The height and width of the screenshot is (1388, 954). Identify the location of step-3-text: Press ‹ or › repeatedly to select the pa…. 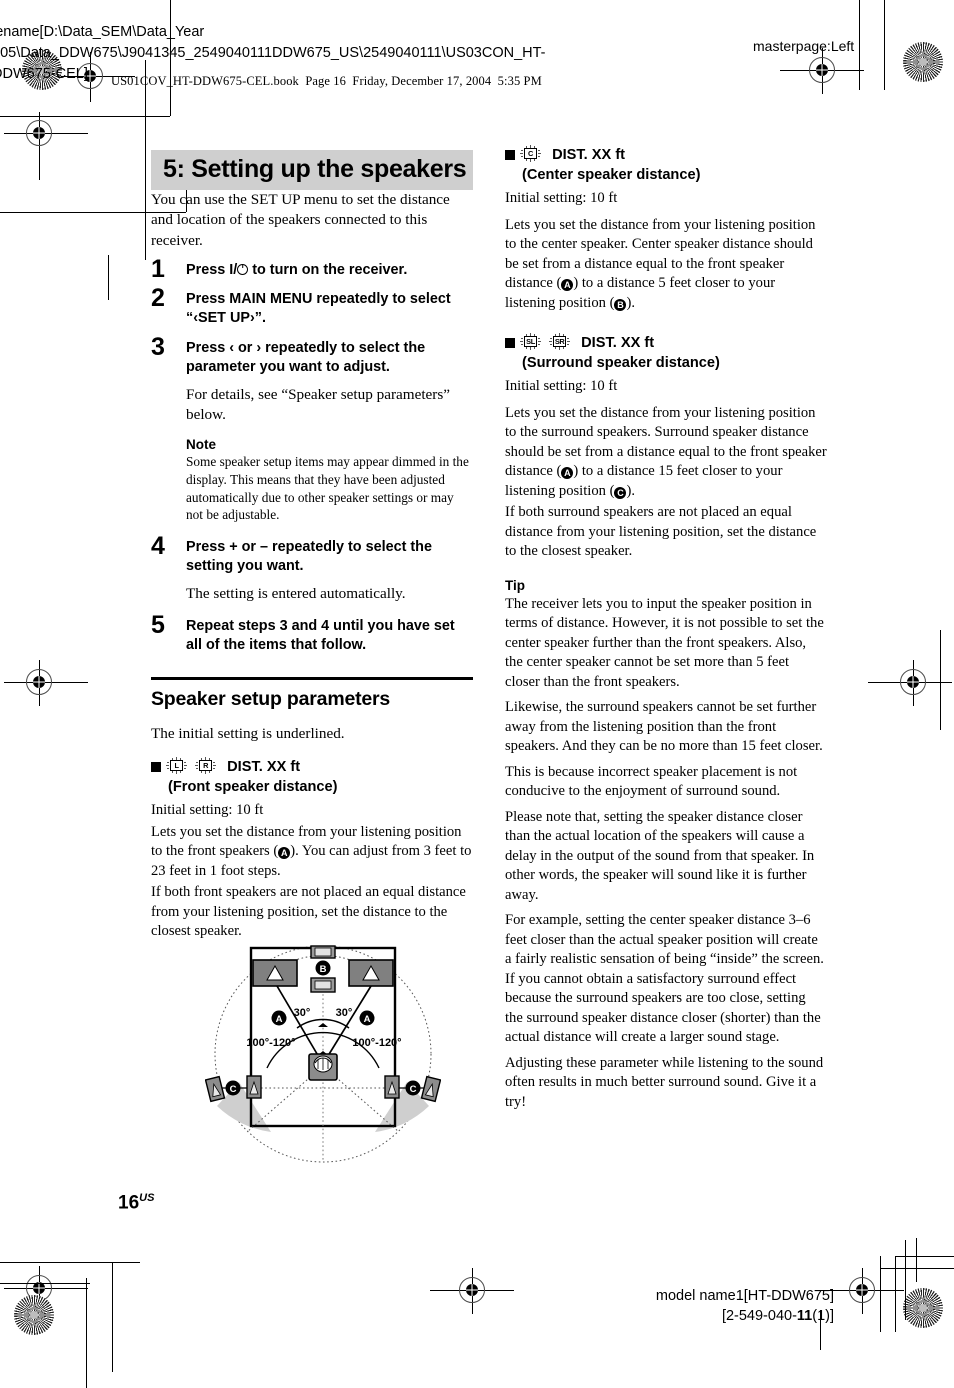
(306, 357).